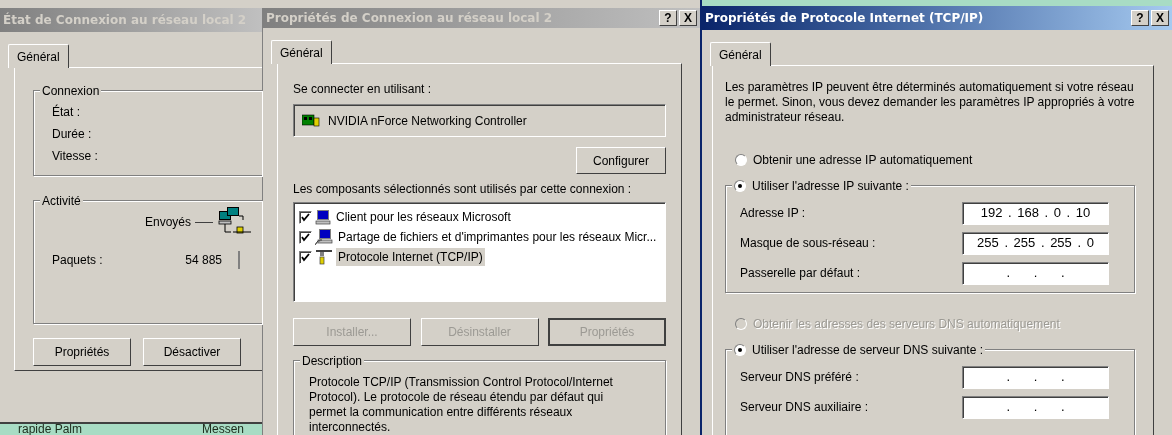  Describe the element at coordinates (168, 222) in the screenshot. I see `sent-label: Envoyés` at that location.